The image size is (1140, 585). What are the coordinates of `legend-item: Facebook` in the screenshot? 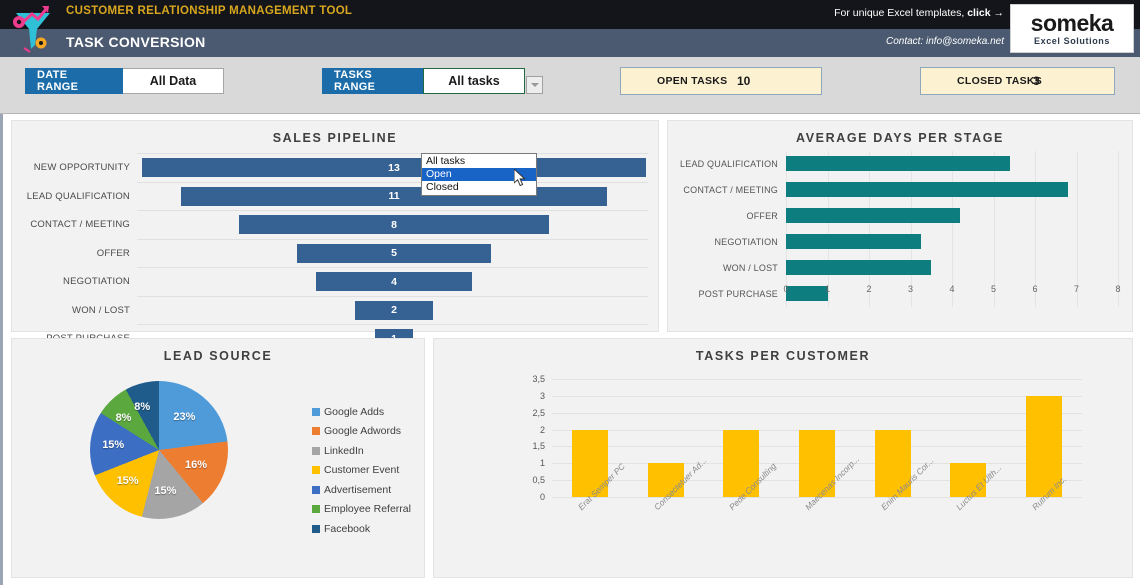 It's located at (361, 529).